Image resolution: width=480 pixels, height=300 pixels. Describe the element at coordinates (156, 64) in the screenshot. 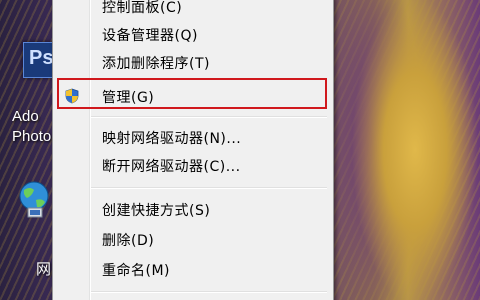

I see `menu-item-label: 添加删除程序(T)` at that location.